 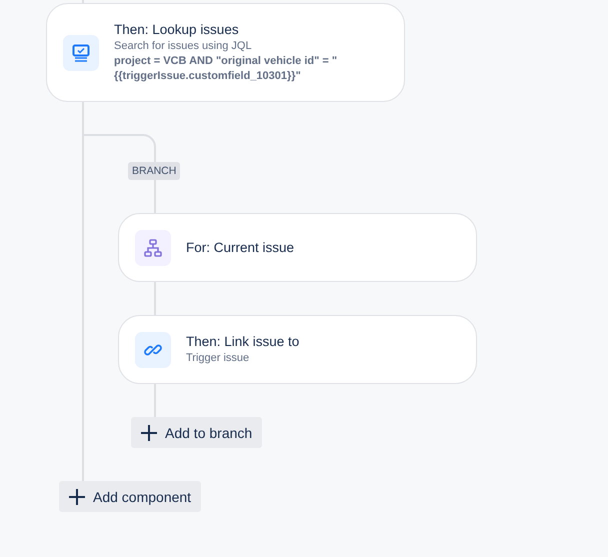 What do you see at coordinates (243, 342) in the screenshot?
I see `component-title: Then: Link issue to` at bounding box center [243, 342].